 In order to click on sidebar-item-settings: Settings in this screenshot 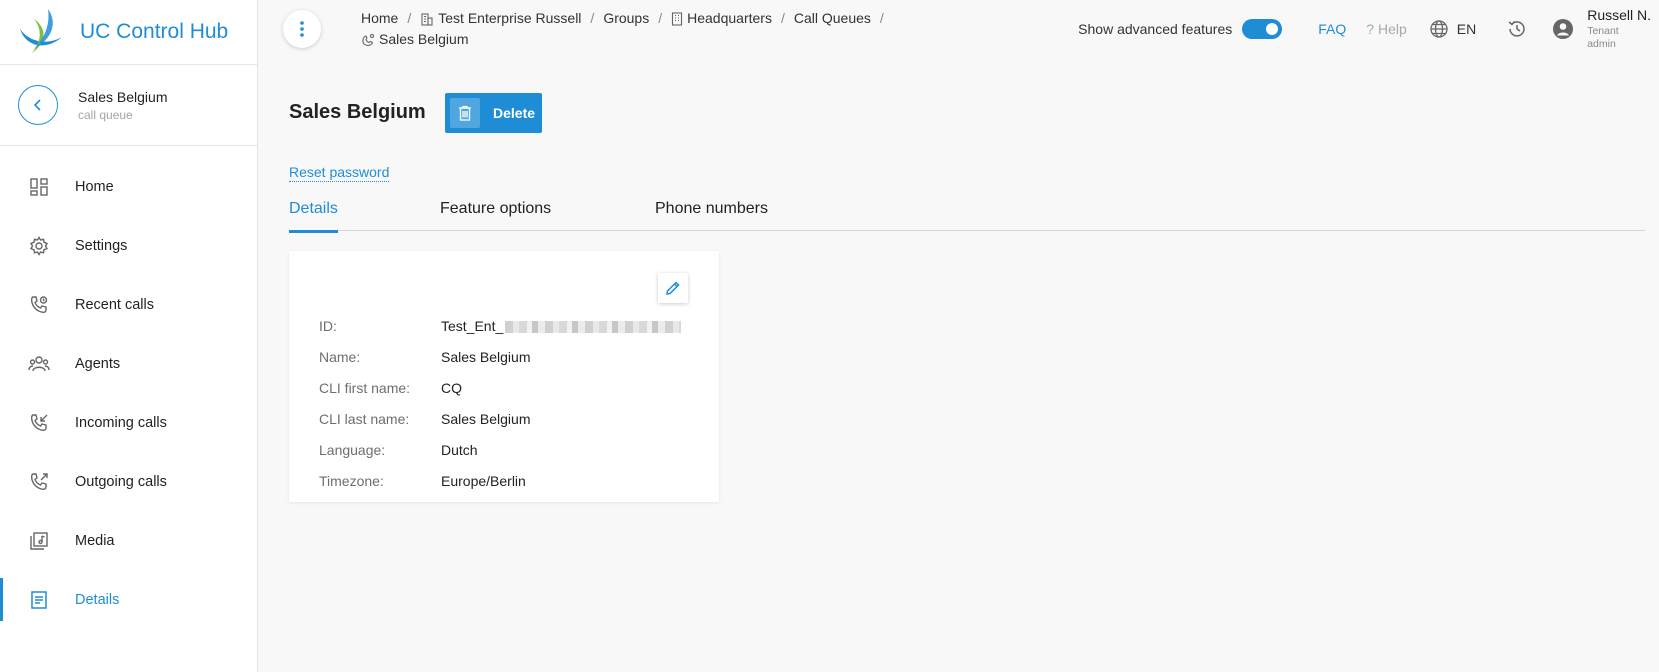, I will do `click(128, 245)`.